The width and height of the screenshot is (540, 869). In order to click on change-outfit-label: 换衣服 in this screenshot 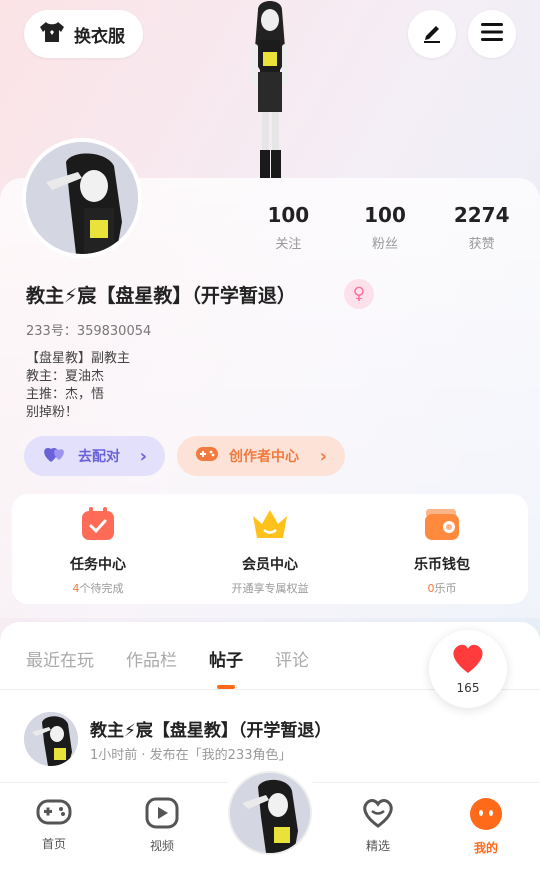, I will do `click(99, 36)`.